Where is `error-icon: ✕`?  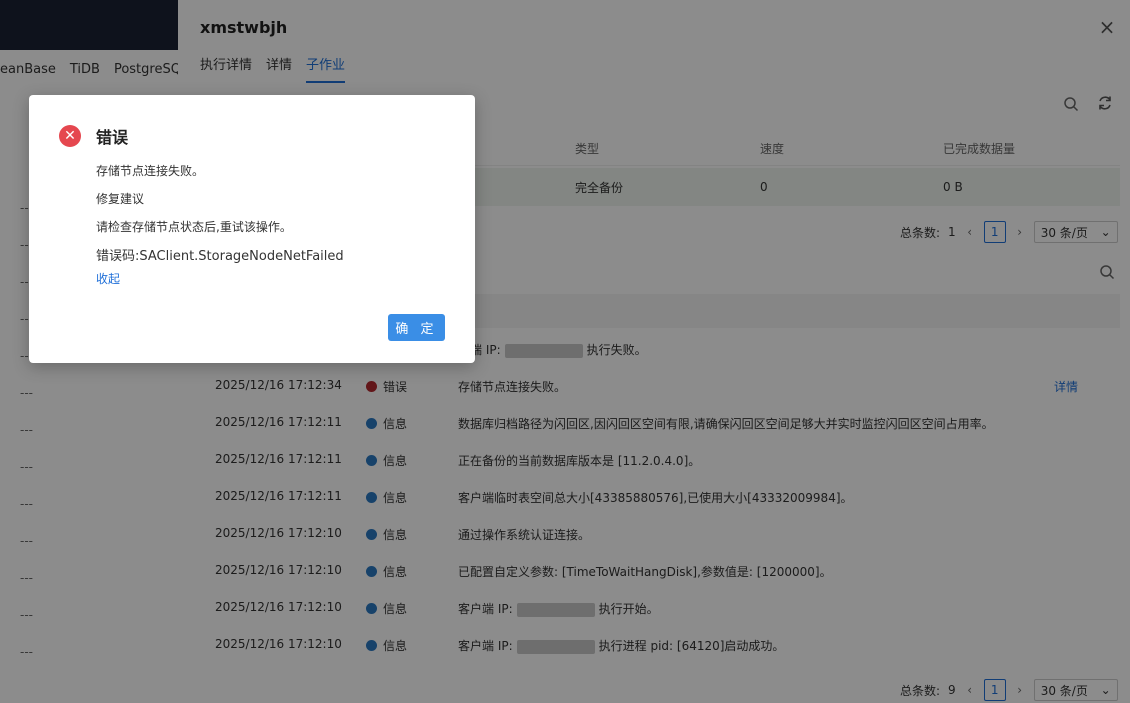
error-icon: ✕ is located at coordinates (70, 136).